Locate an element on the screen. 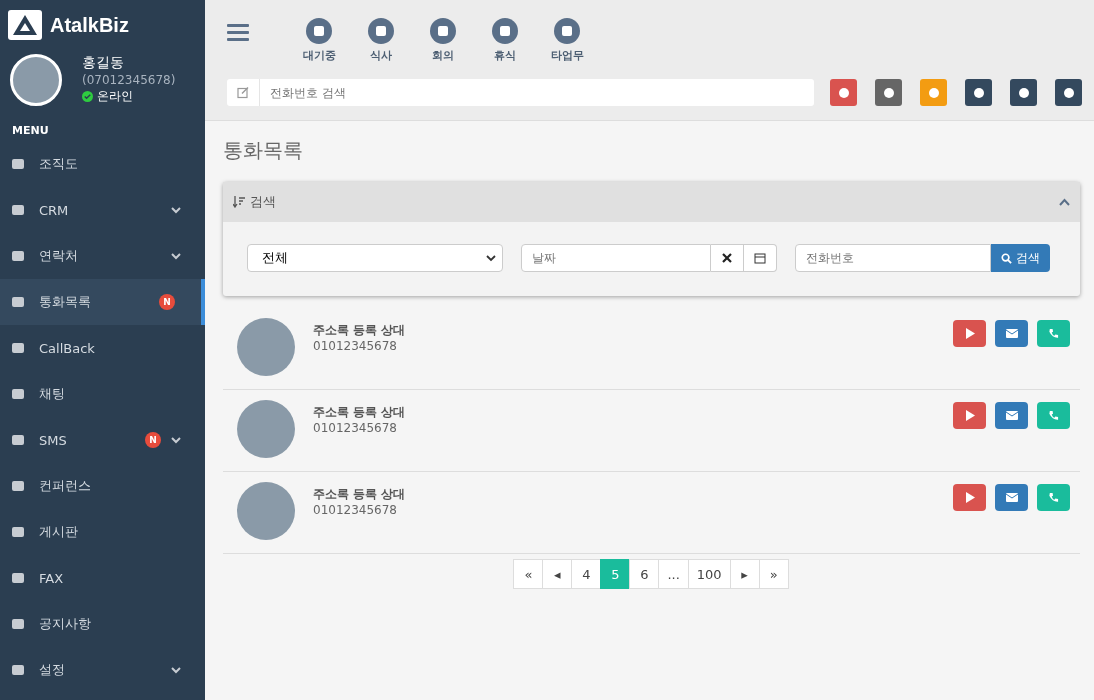 Image resolution: width=1094 pixels, height=700 pixels. menu-item: CRM is located at coordinates (102, 210).